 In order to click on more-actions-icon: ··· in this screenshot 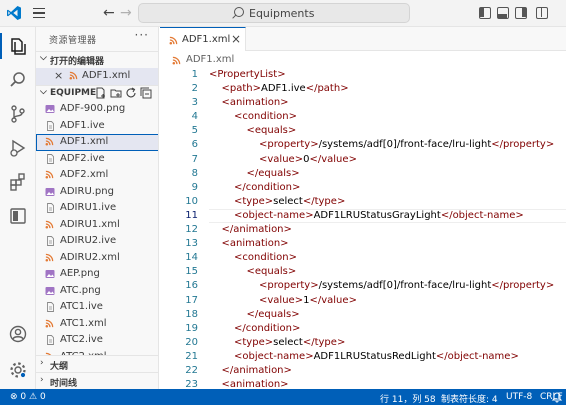, I will do `click(142, 35)`.